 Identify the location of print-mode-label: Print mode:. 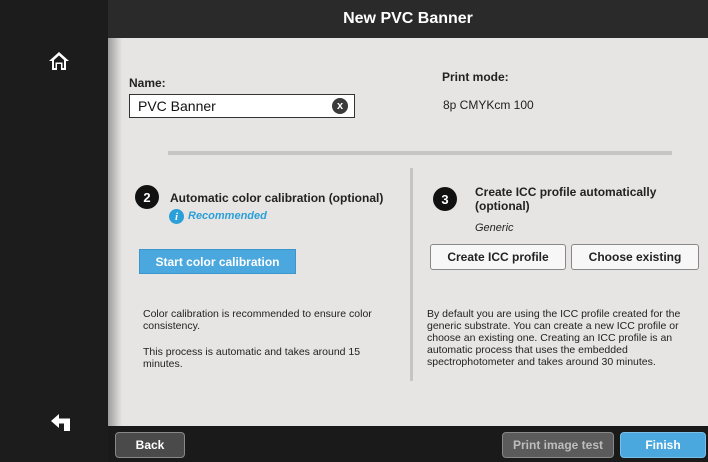
(475, 77).